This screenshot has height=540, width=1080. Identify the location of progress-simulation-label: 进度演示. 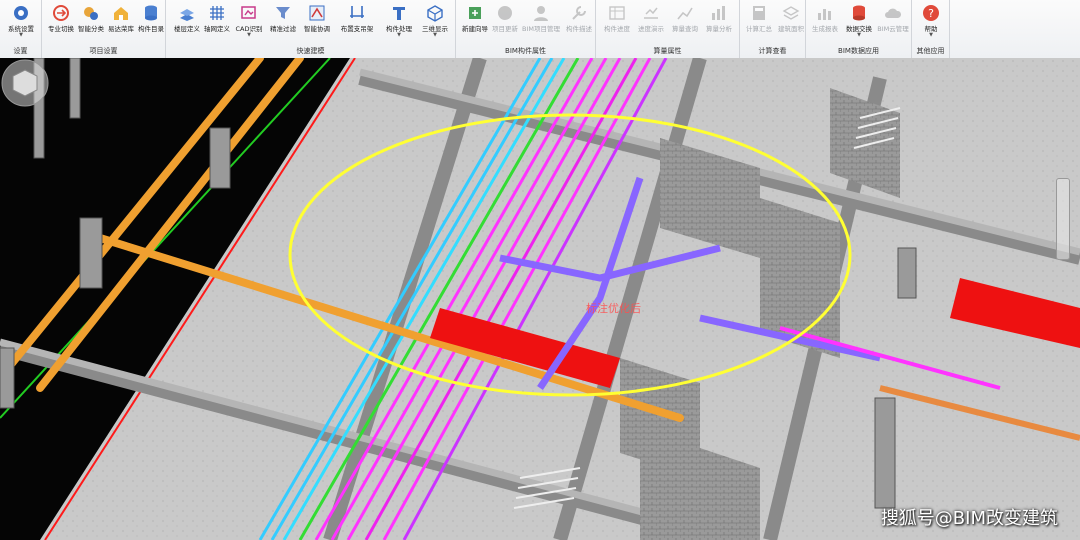
(651, 29).